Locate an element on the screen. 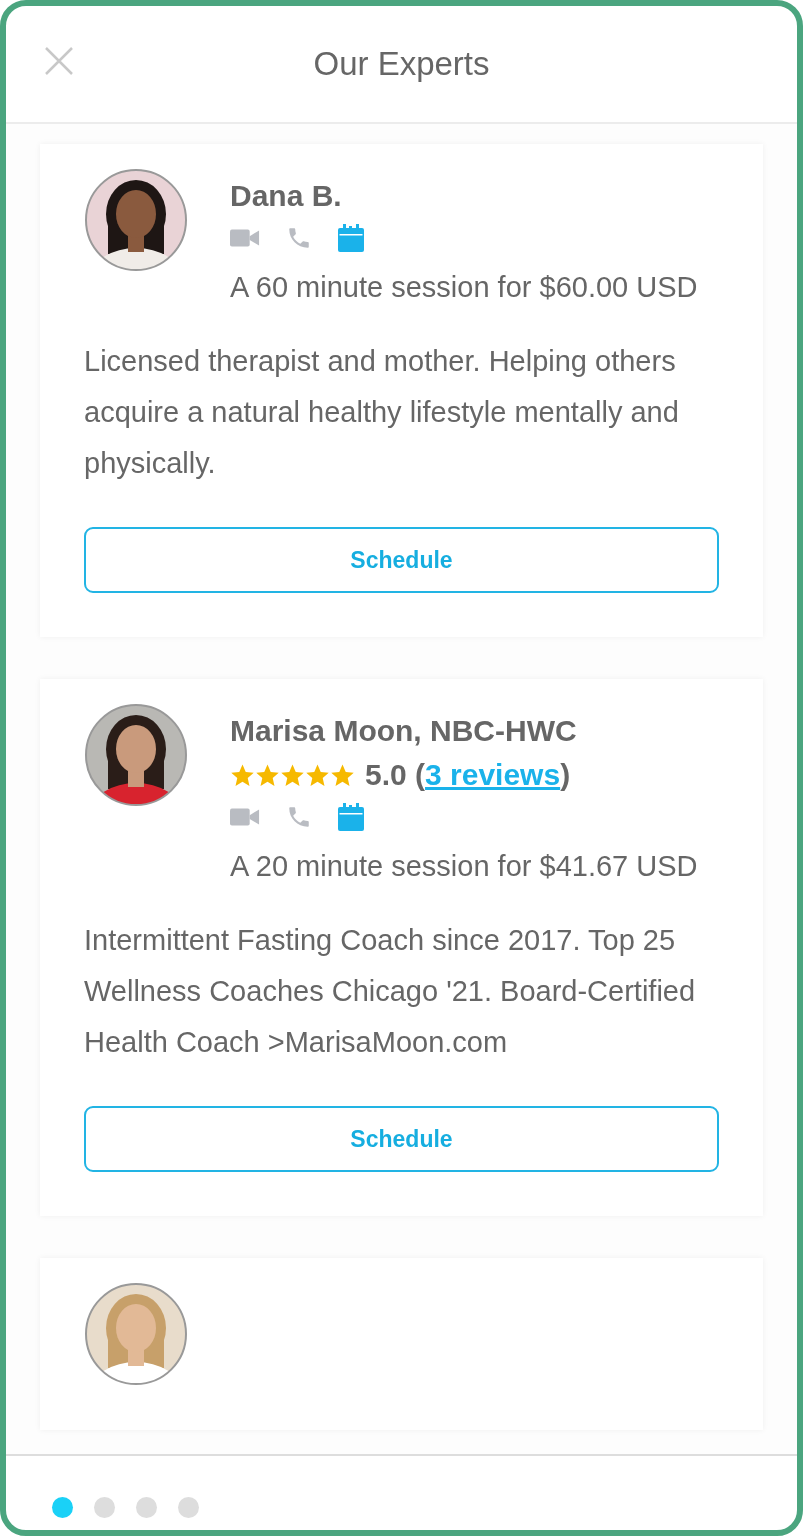 The height and width of the screenshot is (1536, 803). session-price: A 60 minute session for $60.00 USD is located at coordinates (464, 287).